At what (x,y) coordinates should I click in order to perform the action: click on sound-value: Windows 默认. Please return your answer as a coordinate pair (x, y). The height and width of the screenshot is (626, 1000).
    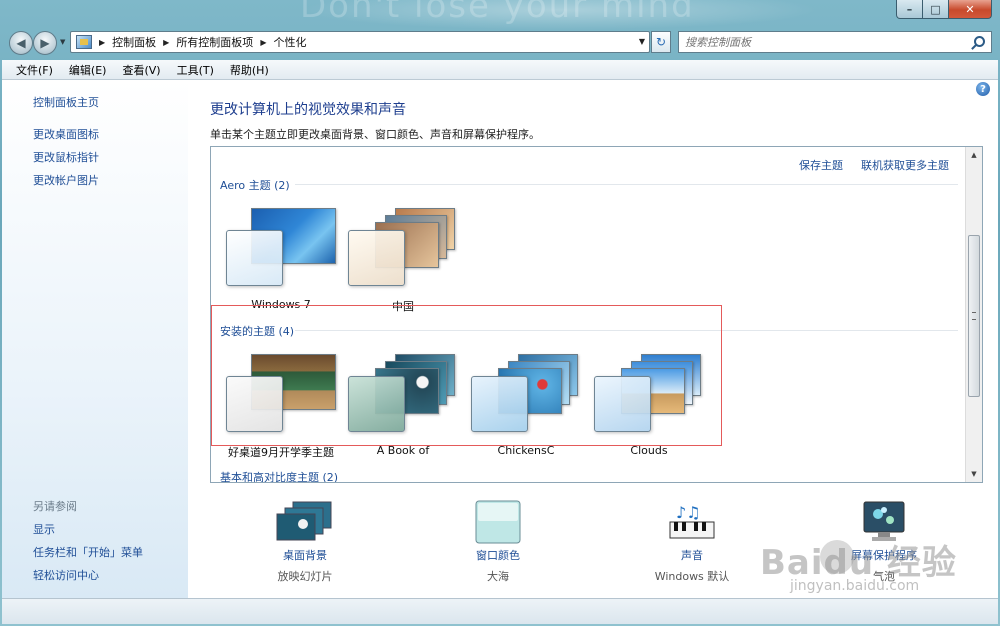
    Looking at the image, I should click on (692, 576).